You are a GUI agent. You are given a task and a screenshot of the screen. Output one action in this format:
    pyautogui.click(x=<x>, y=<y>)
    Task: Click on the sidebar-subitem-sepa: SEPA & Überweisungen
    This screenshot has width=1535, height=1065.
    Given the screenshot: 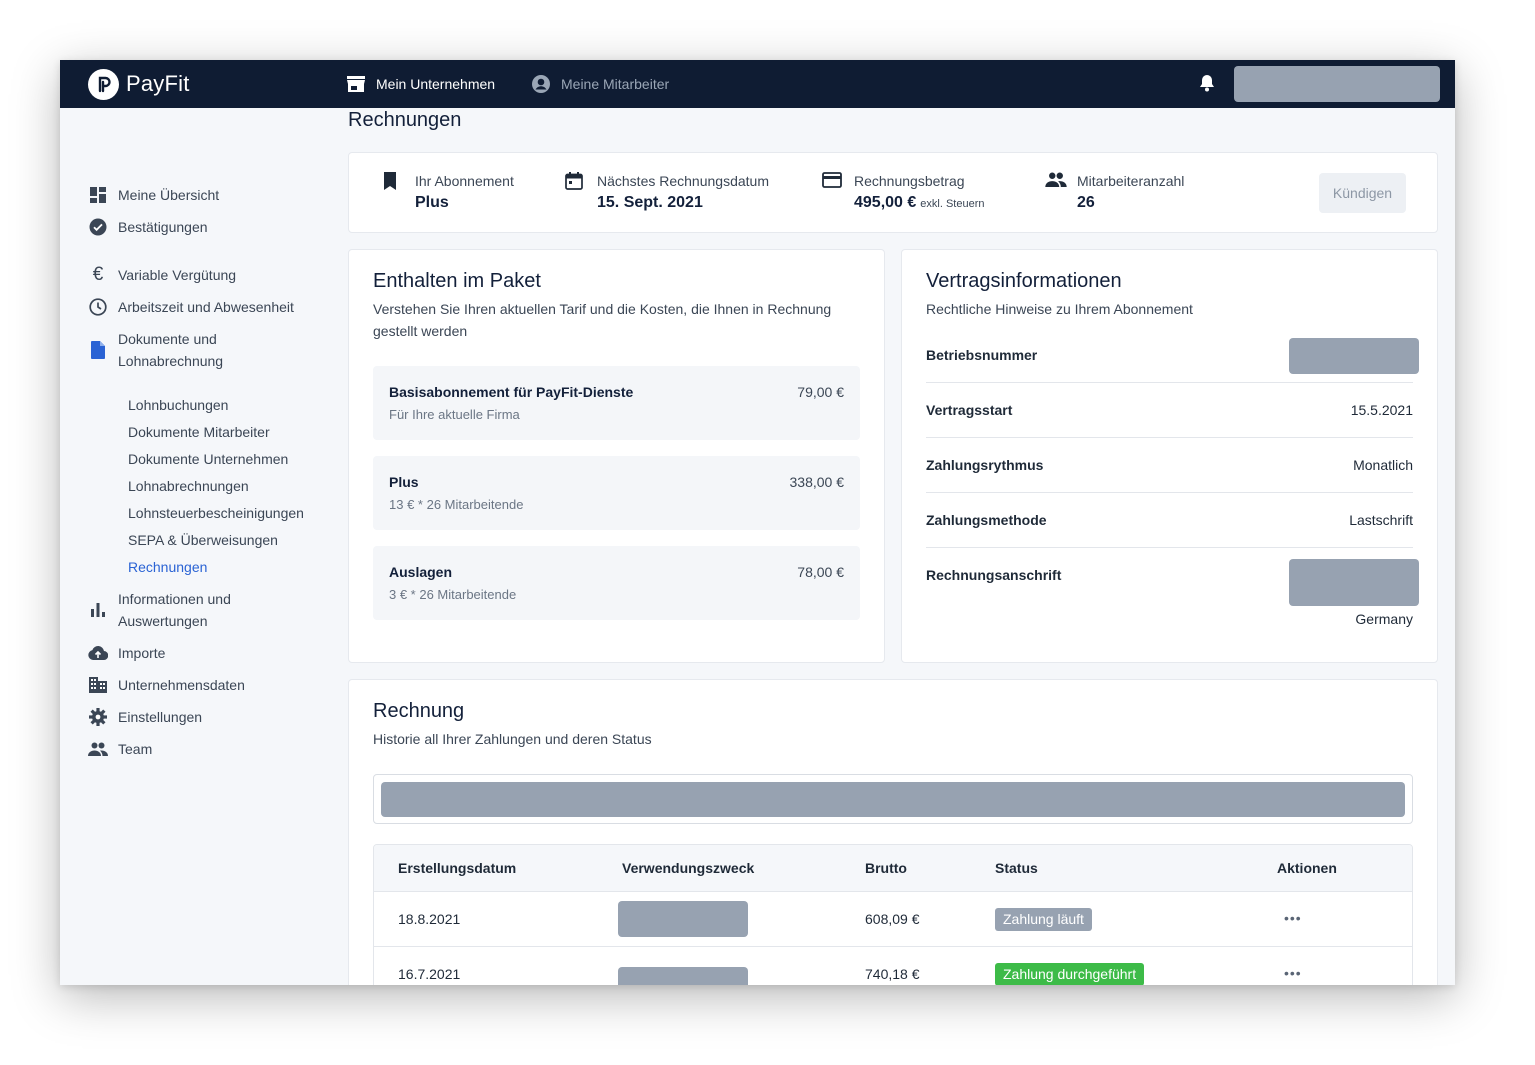 What is the action you would take?
    pyautogui.click(x=203, y=540)
    